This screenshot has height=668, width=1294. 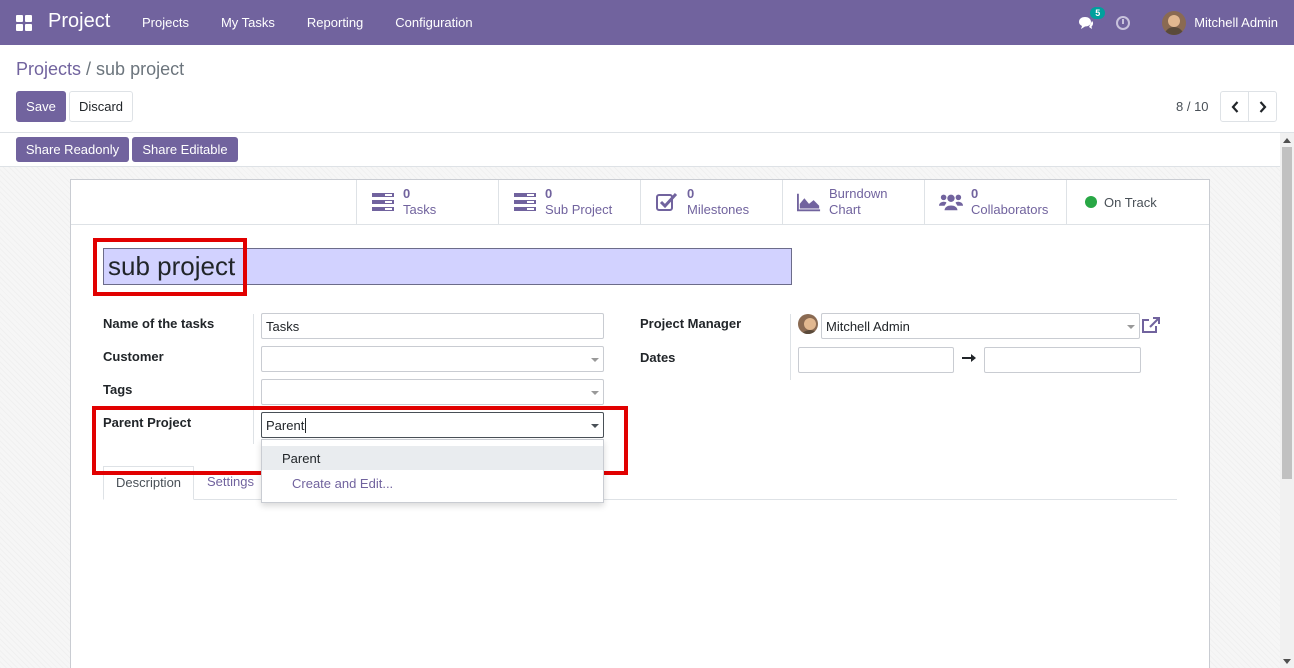 What do you see at coordinates (868, 326) in the screenshot?
I see `project-manager-value: Mitchell Admin` at bounding box center [868, 326].